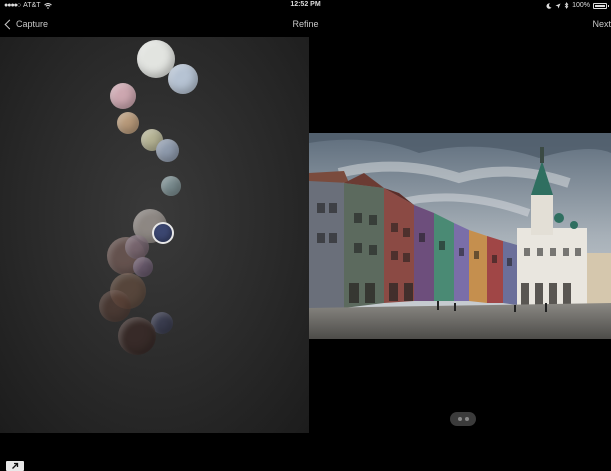 The height and width of the screenshot is (471, 611). I want to click on page-title: Refine, so click(305, 24).